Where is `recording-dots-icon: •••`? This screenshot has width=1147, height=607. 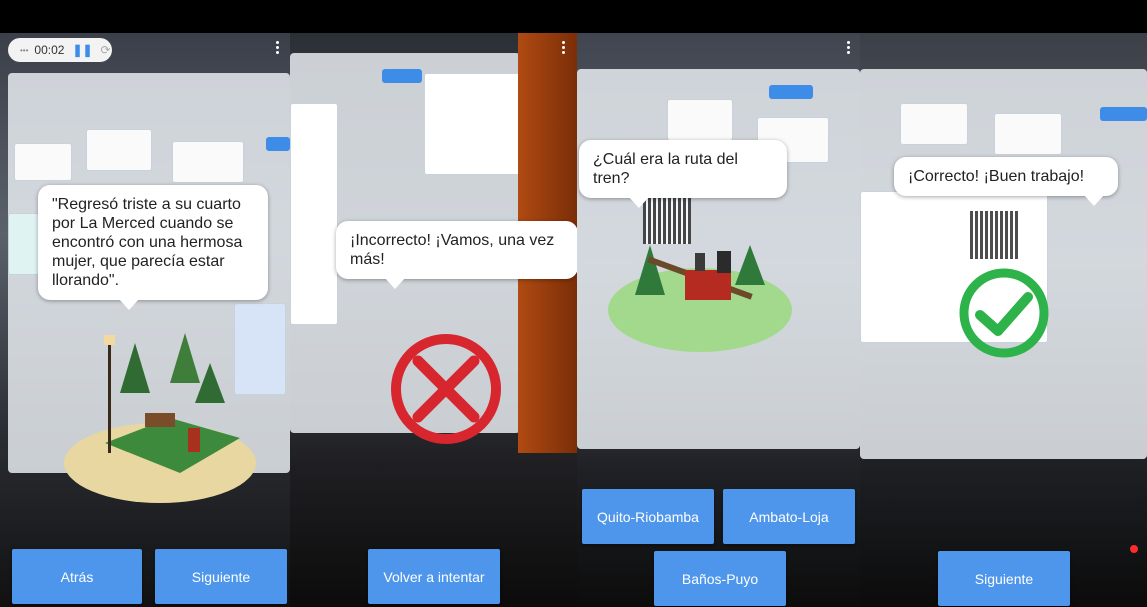
recording-dots-icon: ••• is located at coordinates (24, 50).